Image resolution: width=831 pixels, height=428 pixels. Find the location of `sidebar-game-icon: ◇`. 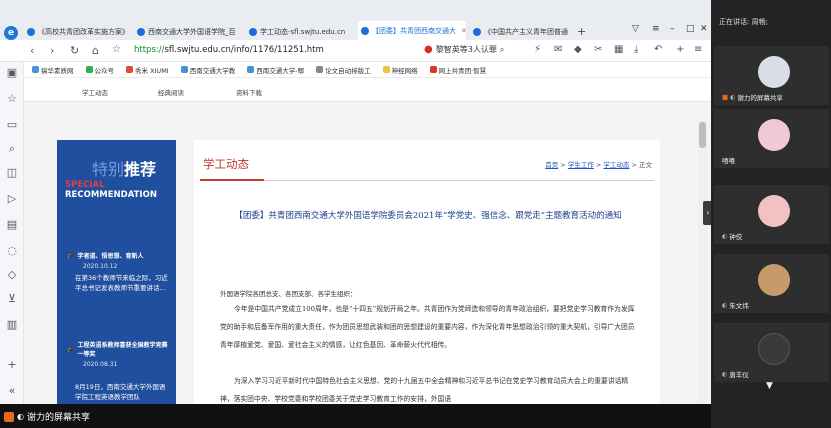

sidebar-game-icon: ◇ is located at coordinates (12, 274).